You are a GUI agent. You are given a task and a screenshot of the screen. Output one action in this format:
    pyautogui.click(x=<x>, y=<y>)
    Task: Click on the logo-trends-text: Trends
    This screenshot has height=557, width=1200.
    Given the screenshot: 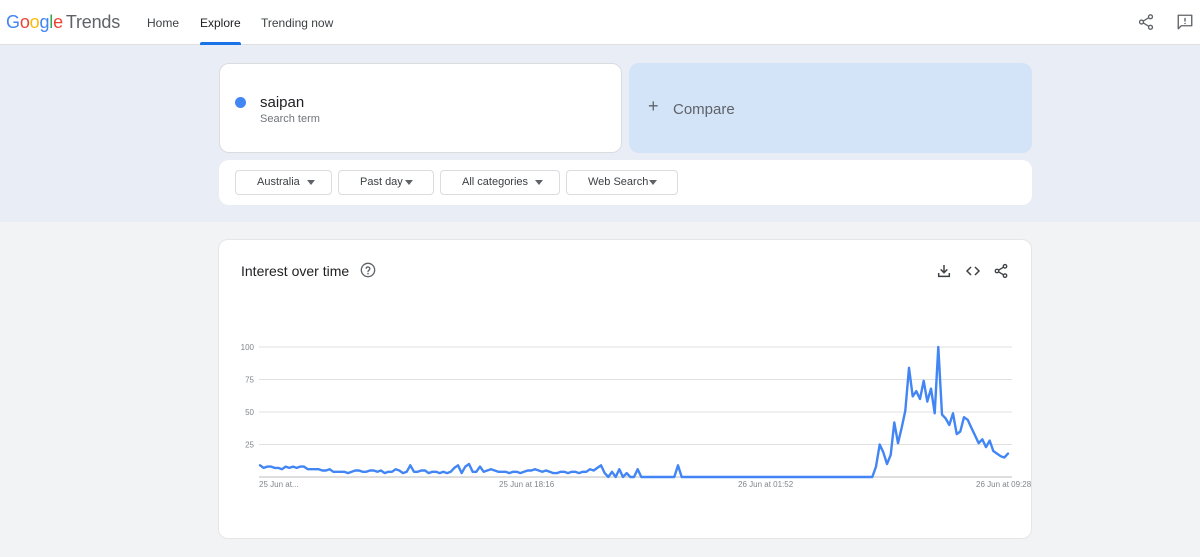 What is the action you would take?
    pyautogui.click(x=93, y=22)
    